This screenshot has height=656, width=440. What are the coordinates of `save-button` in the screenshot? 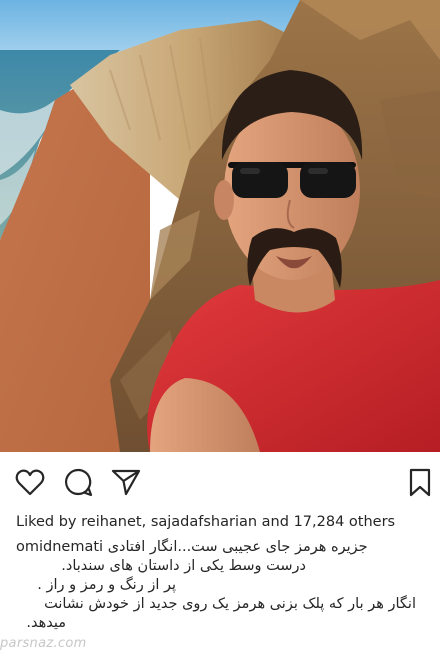 It's located at (420, 482).